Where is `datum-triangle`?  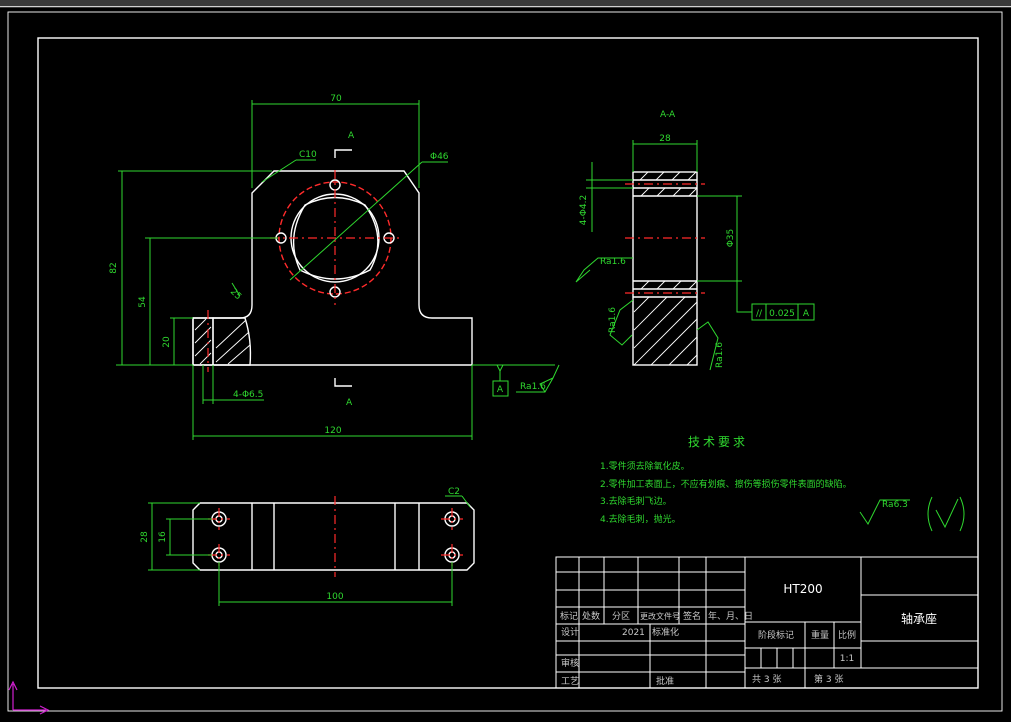 datum-triangle is located at coordinates (500, 368).